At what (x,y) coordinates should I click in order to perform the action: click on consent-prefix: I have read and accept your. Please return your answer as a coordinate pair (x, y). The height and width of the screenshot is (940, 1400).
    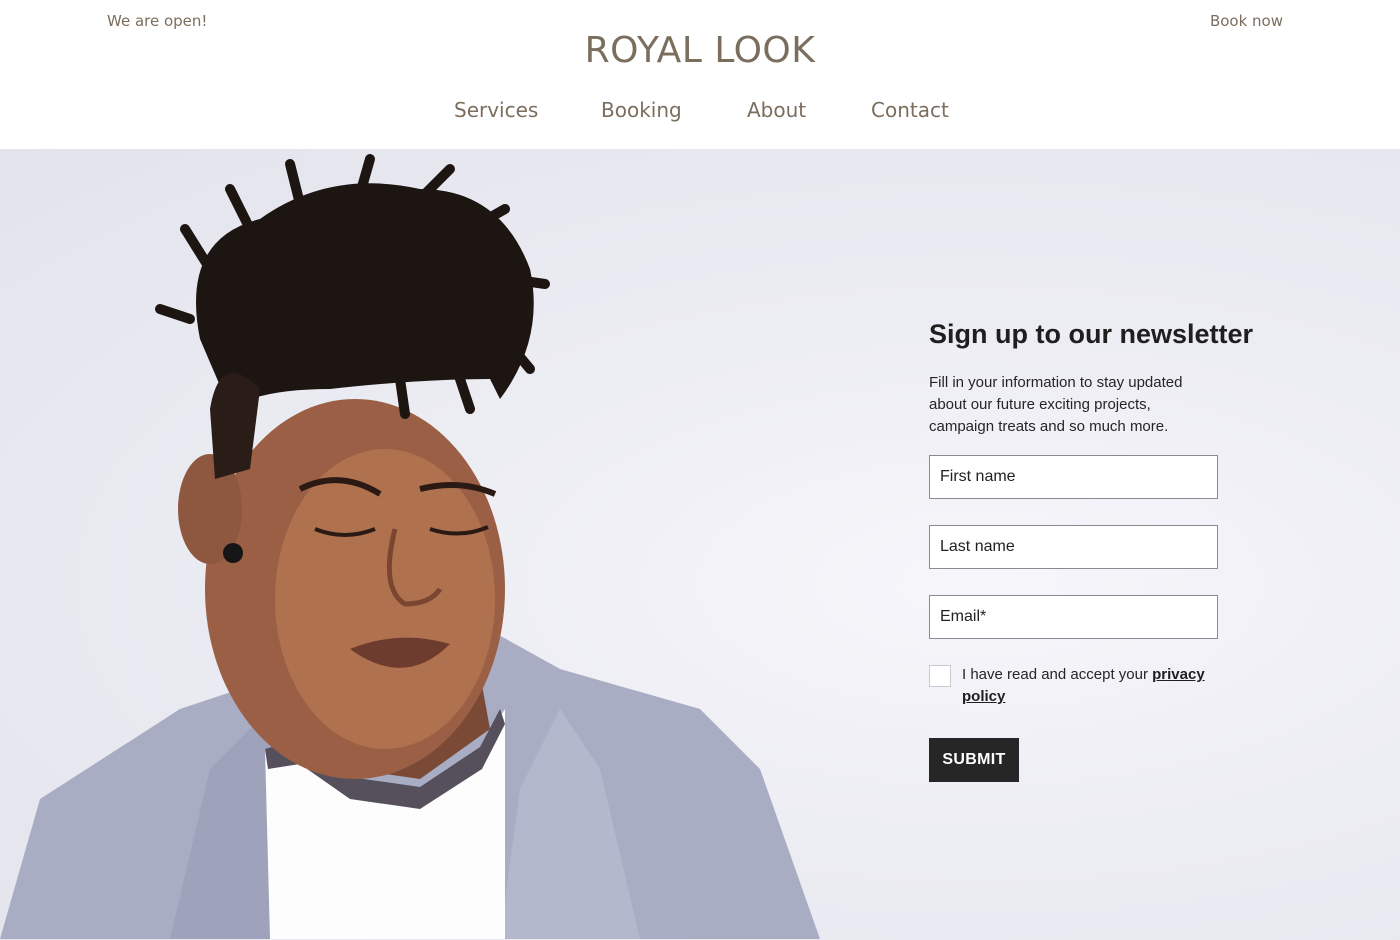
    Looking at the image, I should click on (1057, 674).